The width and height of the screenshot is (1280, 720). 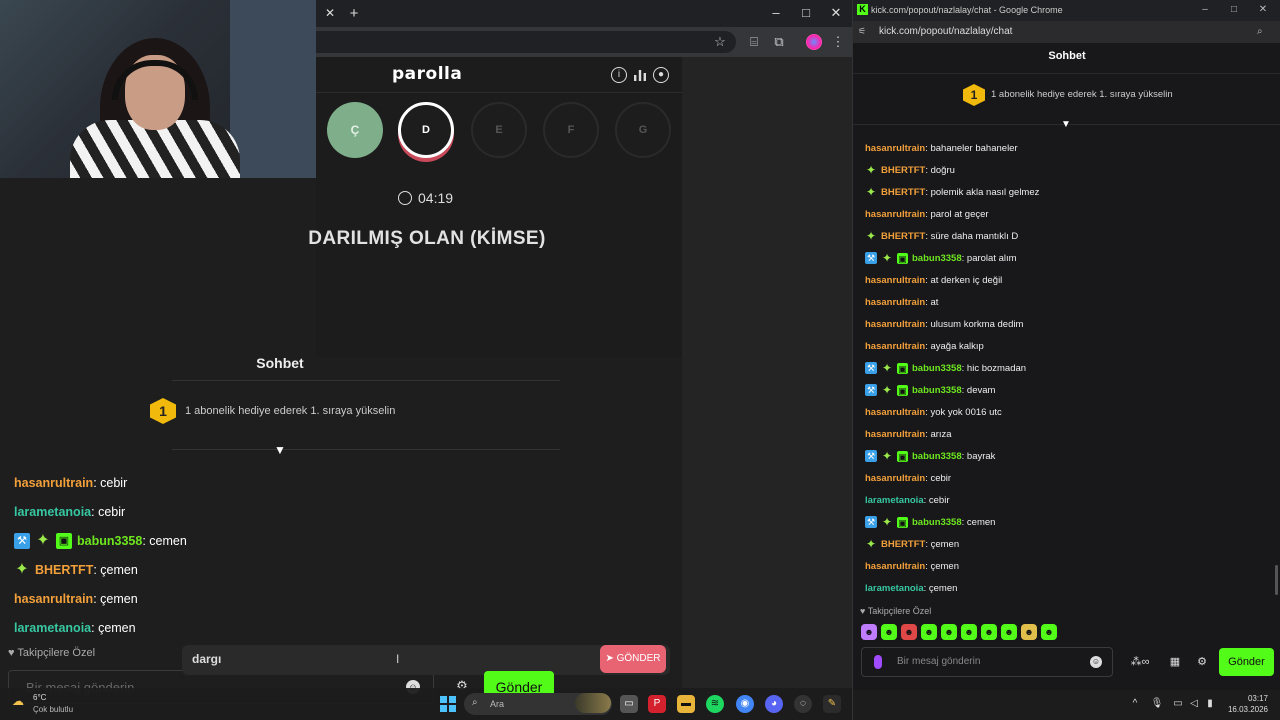 I want to click on spotify-icon: ≋, so click(x=715, y=704).